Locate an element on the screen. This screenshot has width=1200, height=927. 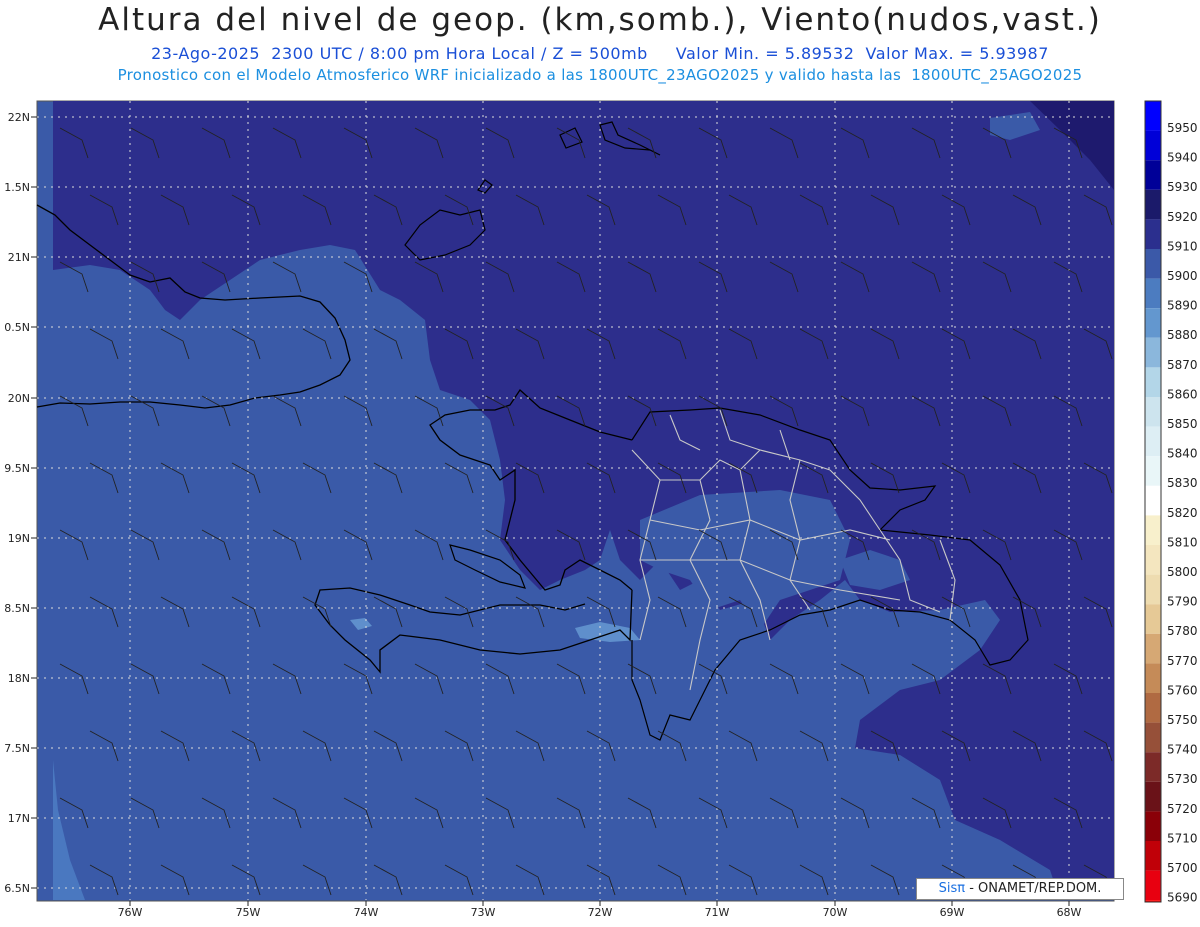
colorbar-label: 5800 is located at coordinates (1182, 572).